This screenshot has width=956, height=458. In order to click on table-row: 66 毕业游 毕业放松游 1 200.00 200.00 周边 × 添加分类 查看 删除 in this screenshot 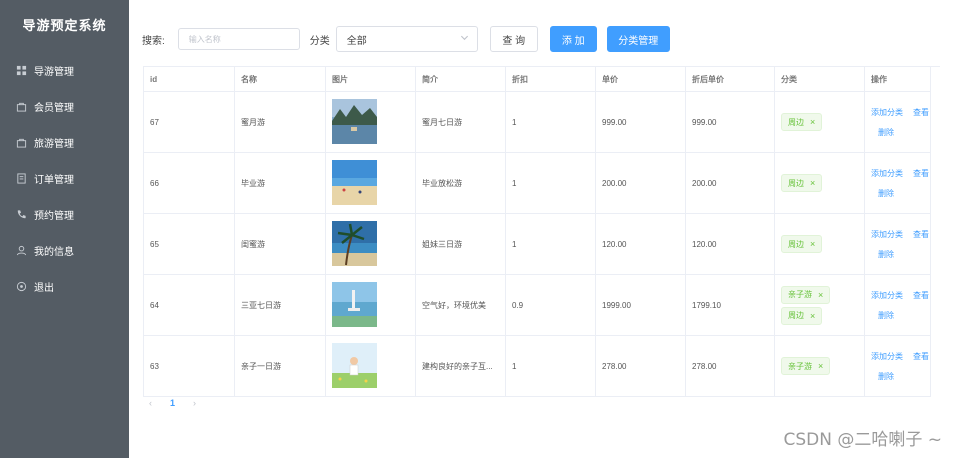, I will do `click(542, 183)`.